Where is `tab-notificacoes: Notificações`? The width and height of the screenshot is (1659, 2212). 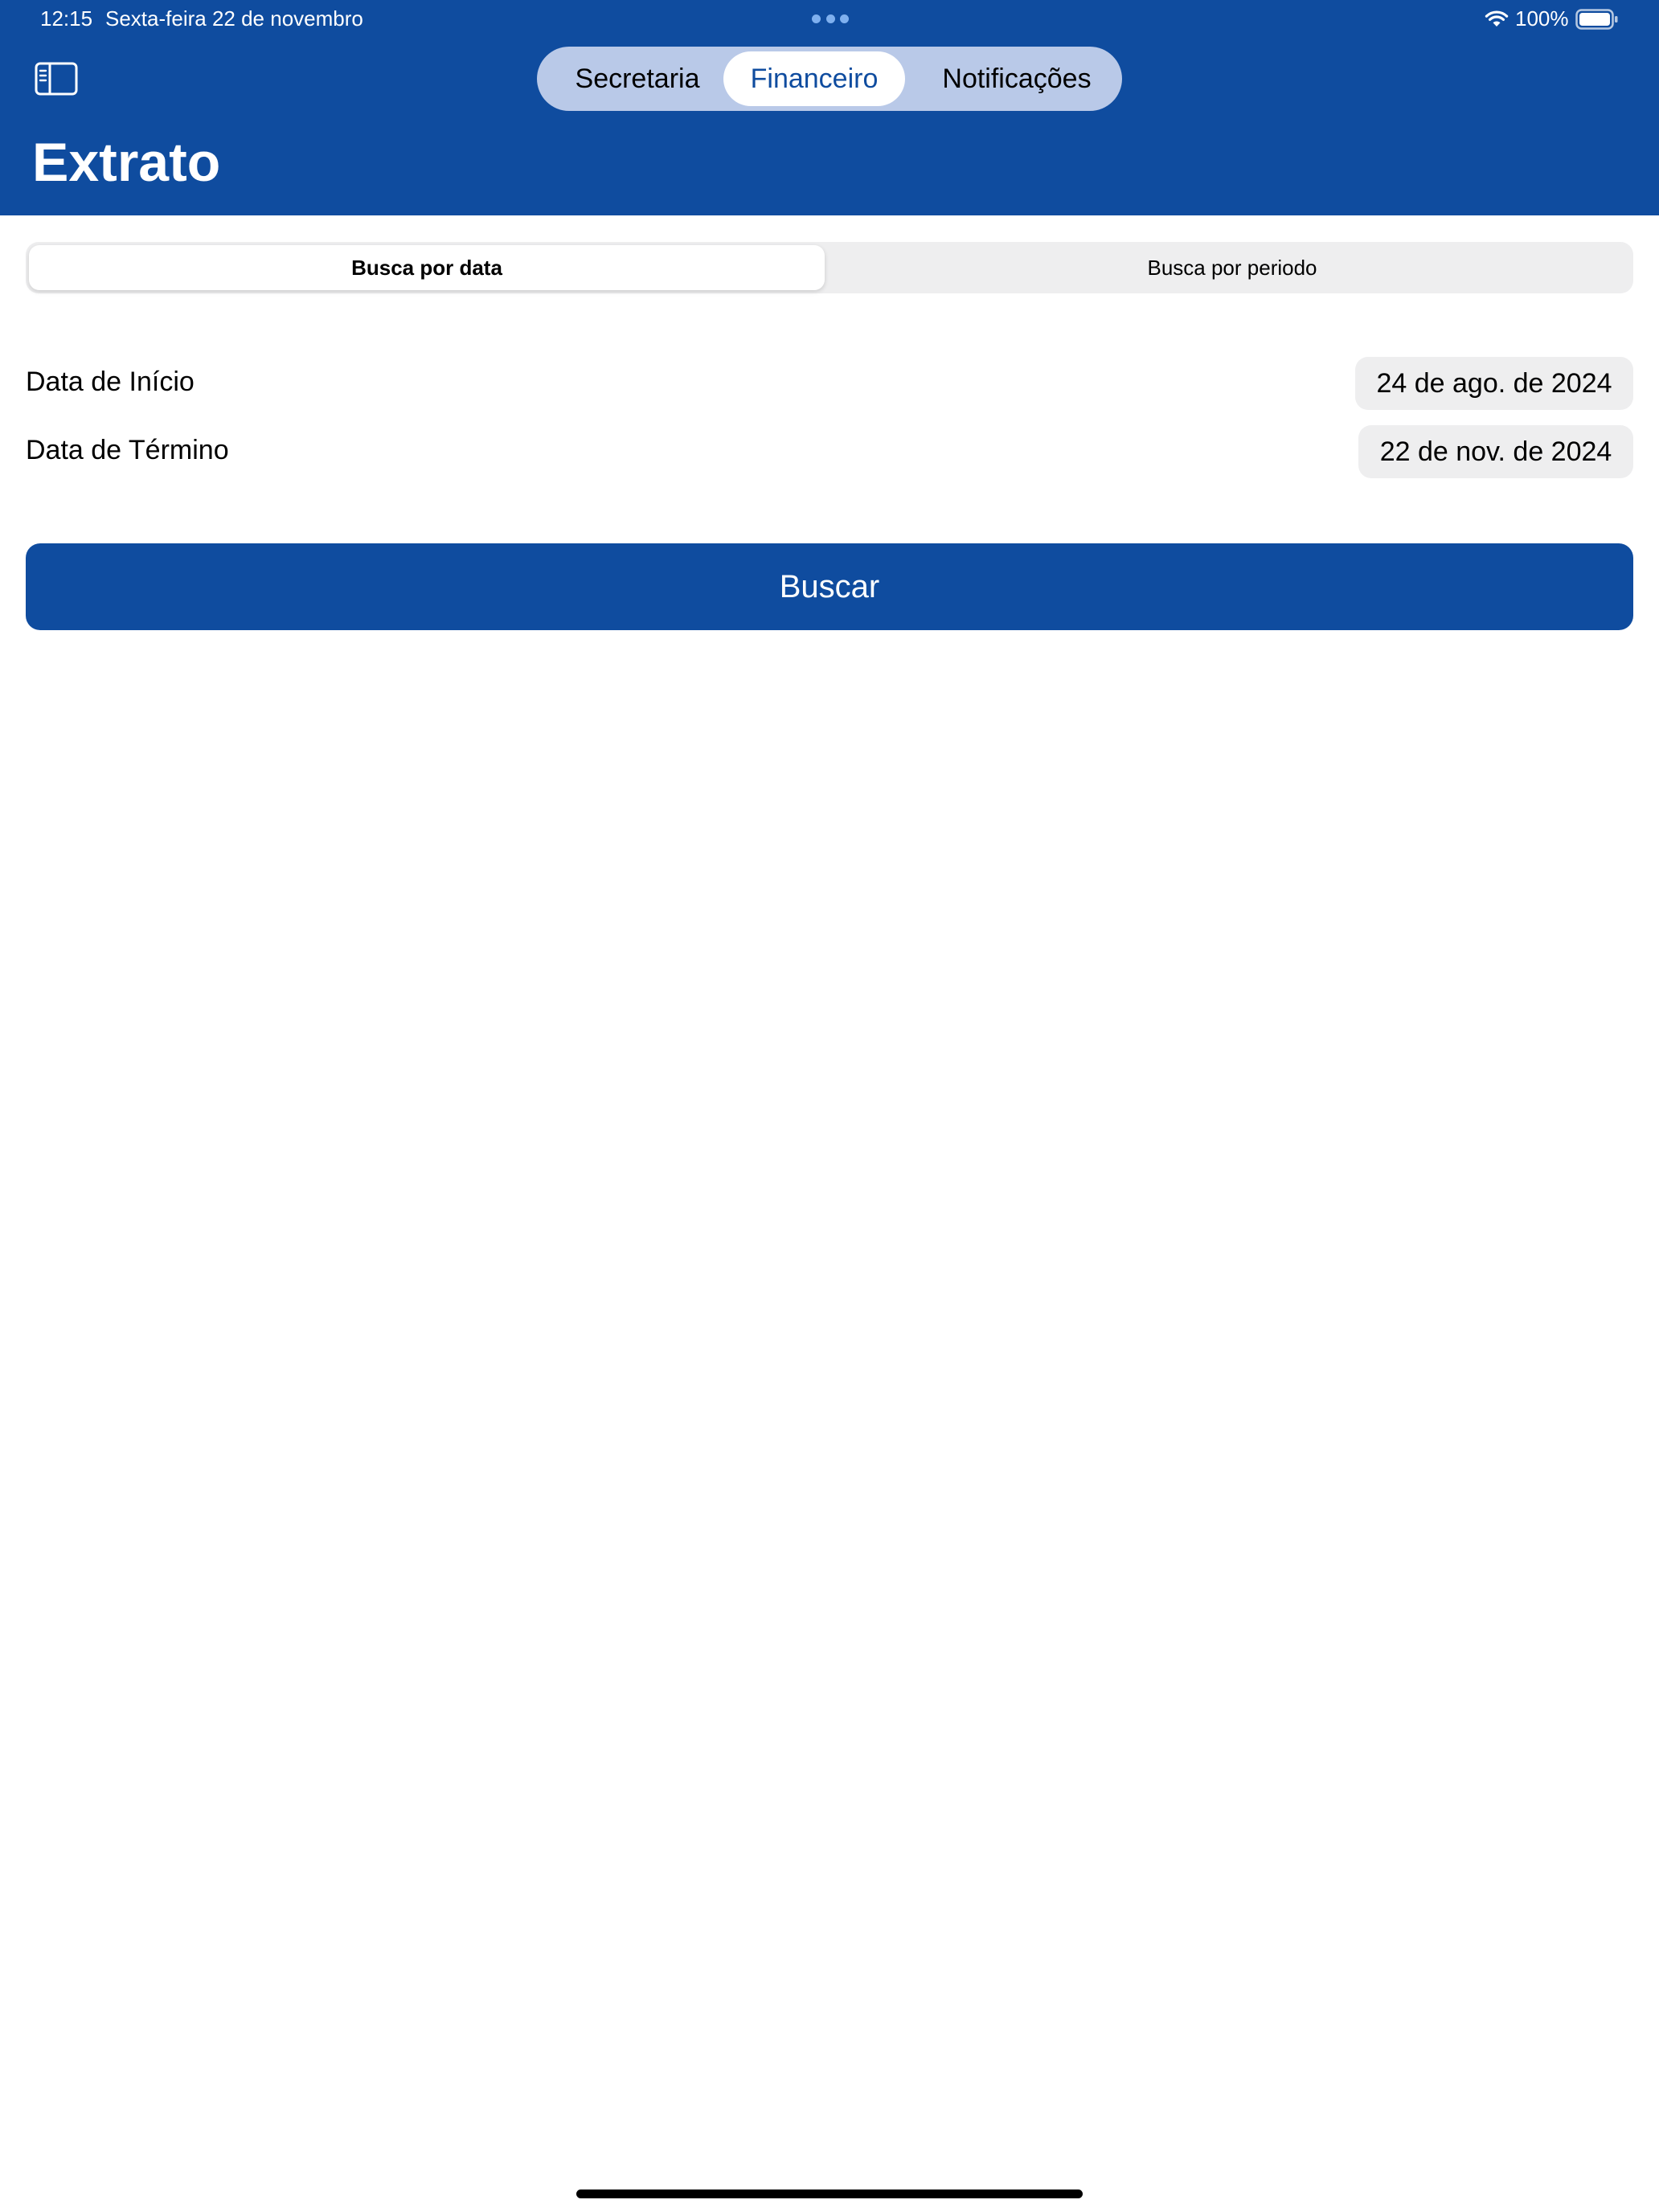 tab-notificacoes: Notificações is located at coordinates (1017, 78).